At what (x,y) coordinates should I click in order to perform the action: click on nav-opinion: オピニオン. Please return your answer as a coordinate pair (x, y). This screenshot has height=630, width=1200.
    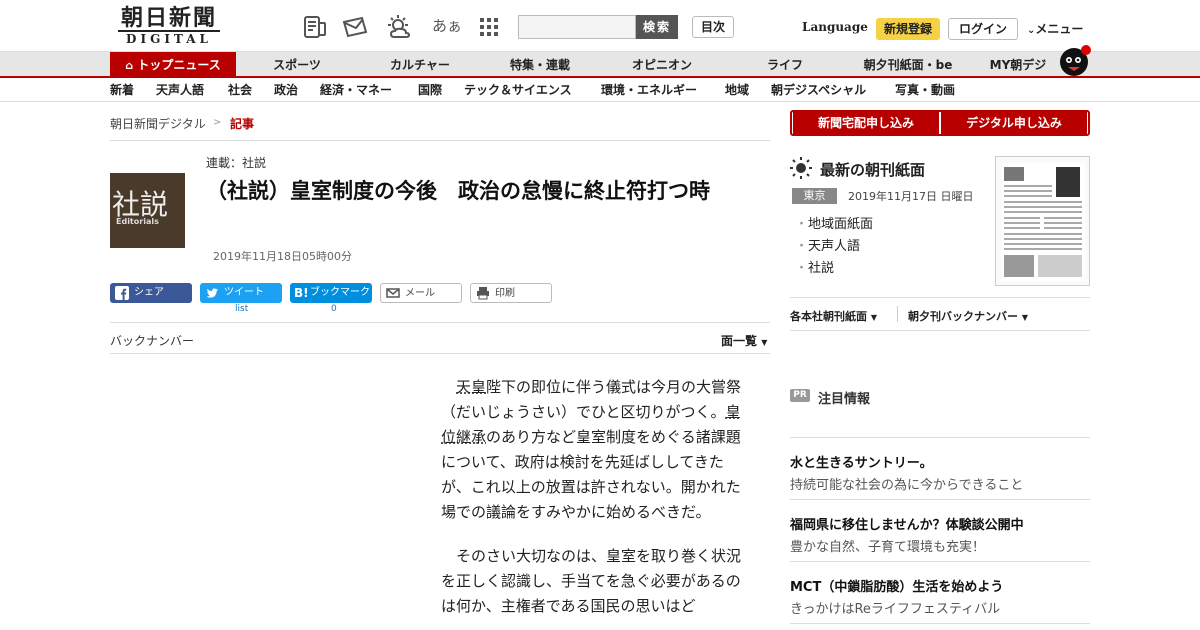
    Looking at the image, I should click on (662, 65).